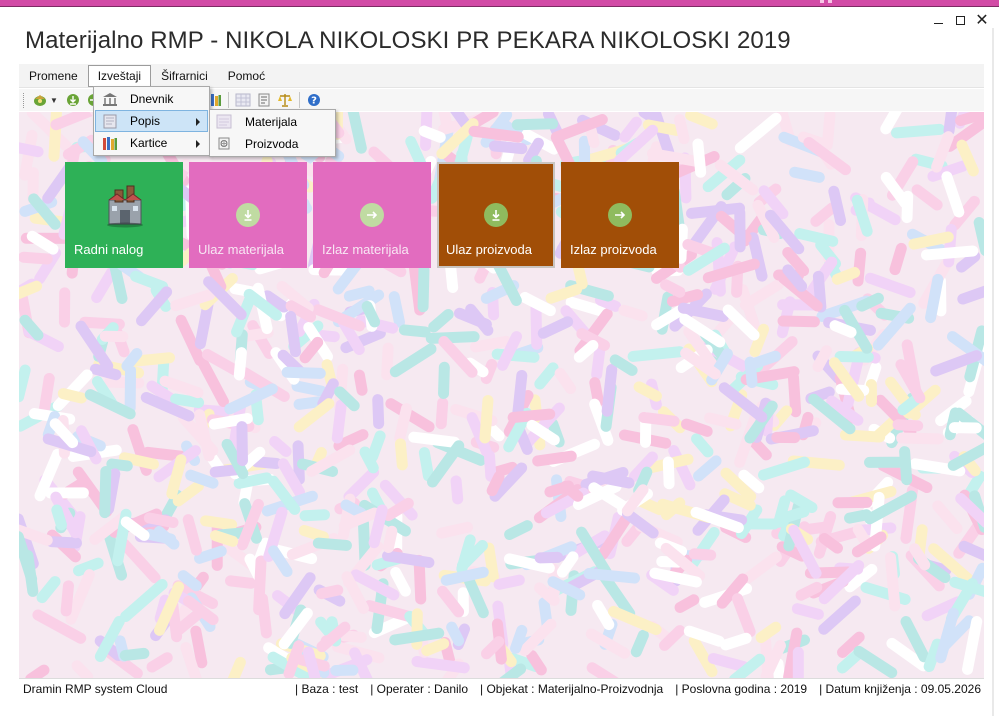  I want to click on menu-item-label: Kartice, so click(149, 143).